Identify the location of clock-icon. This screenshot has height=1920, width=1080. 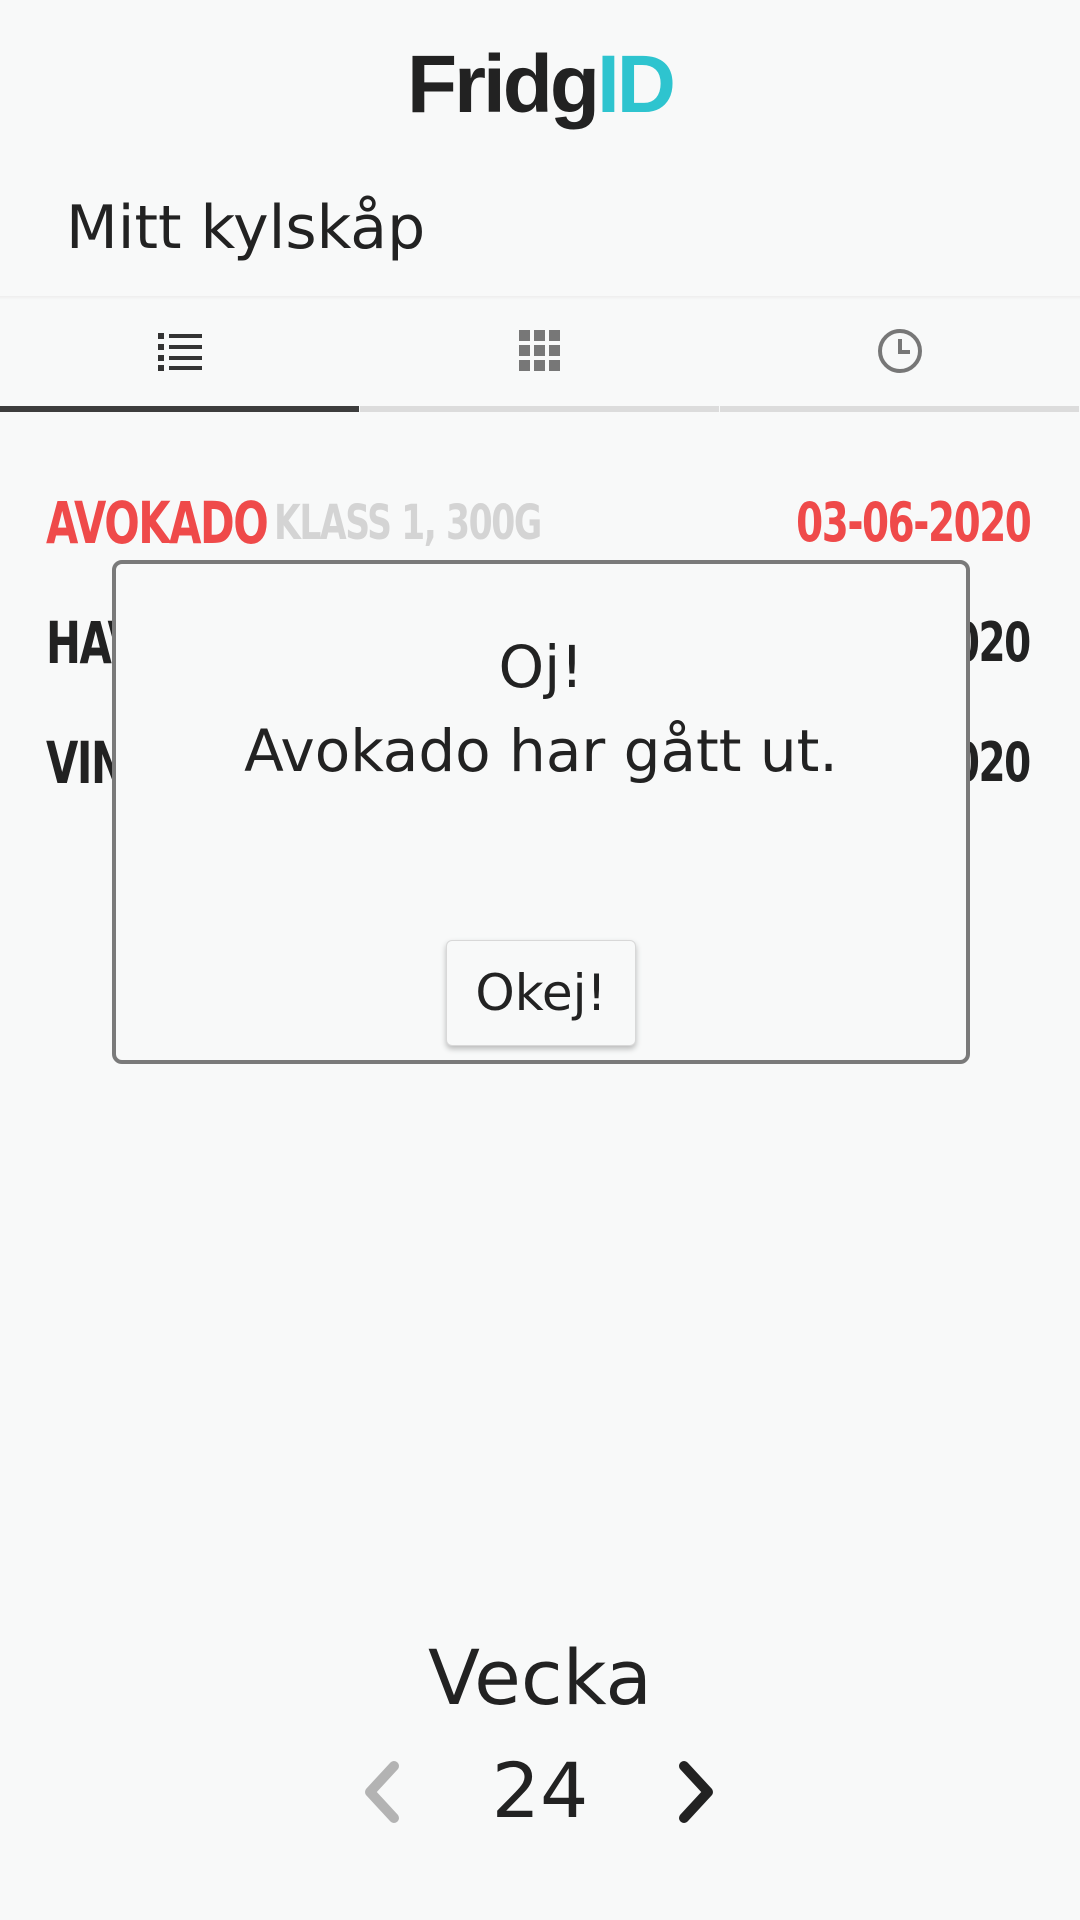
(900, 351).